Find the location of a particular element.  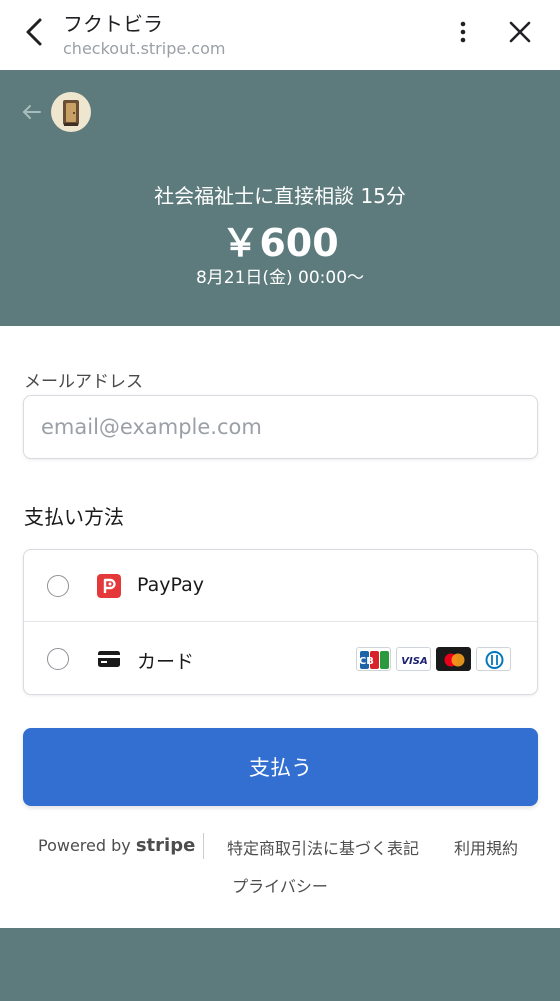

bottom-background is located at coordinates (280, 964).